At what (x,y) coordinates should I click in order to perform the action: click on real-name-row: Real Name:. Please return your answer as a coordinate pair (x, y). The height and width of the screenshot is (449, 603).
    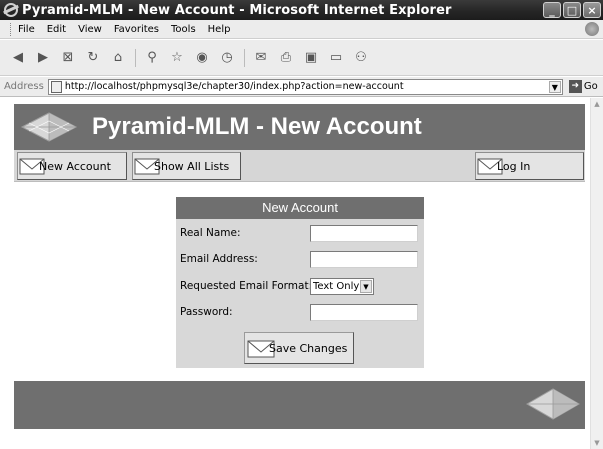
    Looking at the image, I should click on (300, 233).